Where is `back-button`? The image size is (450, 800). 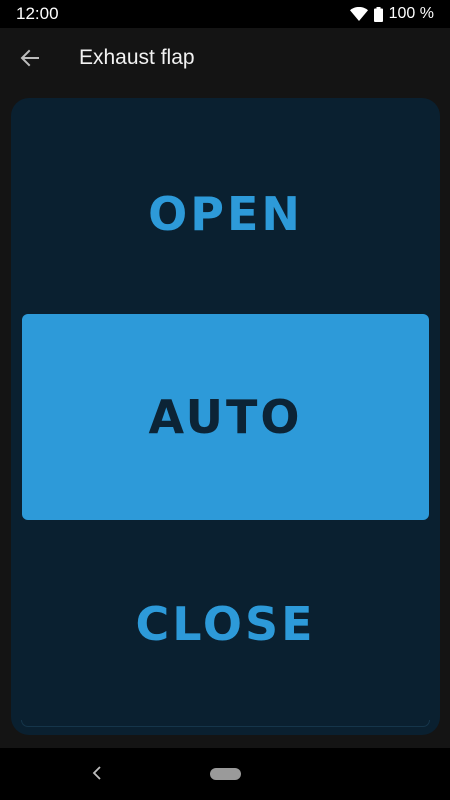 back-button is located at coordinates (30, 58).